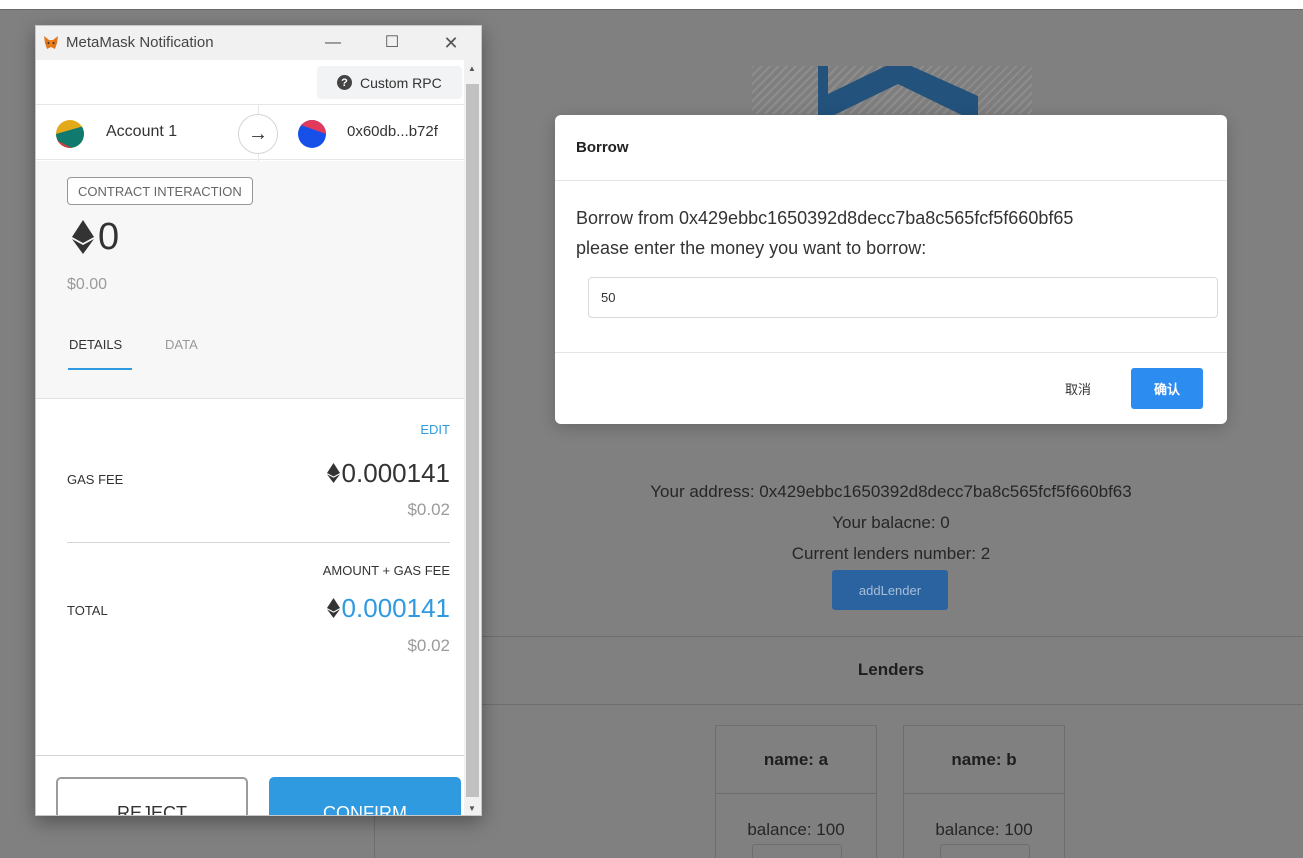  I want to click on your-balance-text: Your balacne: 0, so click(891, 522).